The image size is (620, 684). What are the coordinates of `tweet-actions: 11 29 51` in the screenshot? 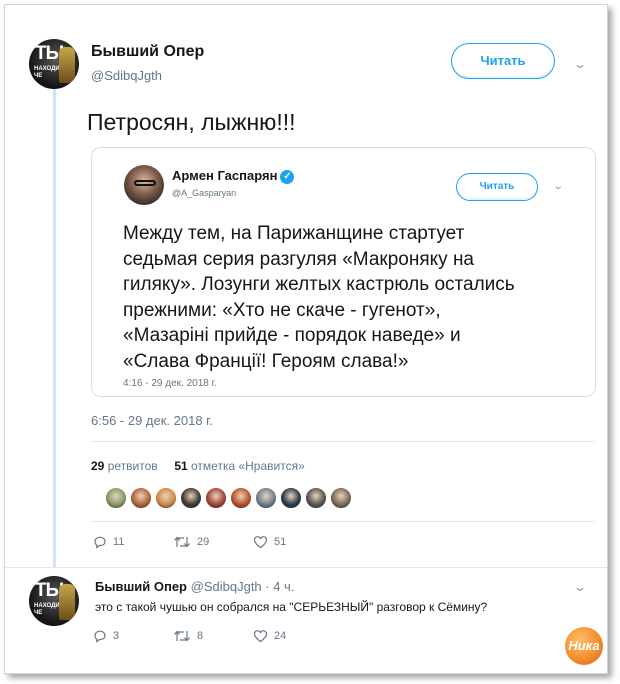 It's located at (243, 544).